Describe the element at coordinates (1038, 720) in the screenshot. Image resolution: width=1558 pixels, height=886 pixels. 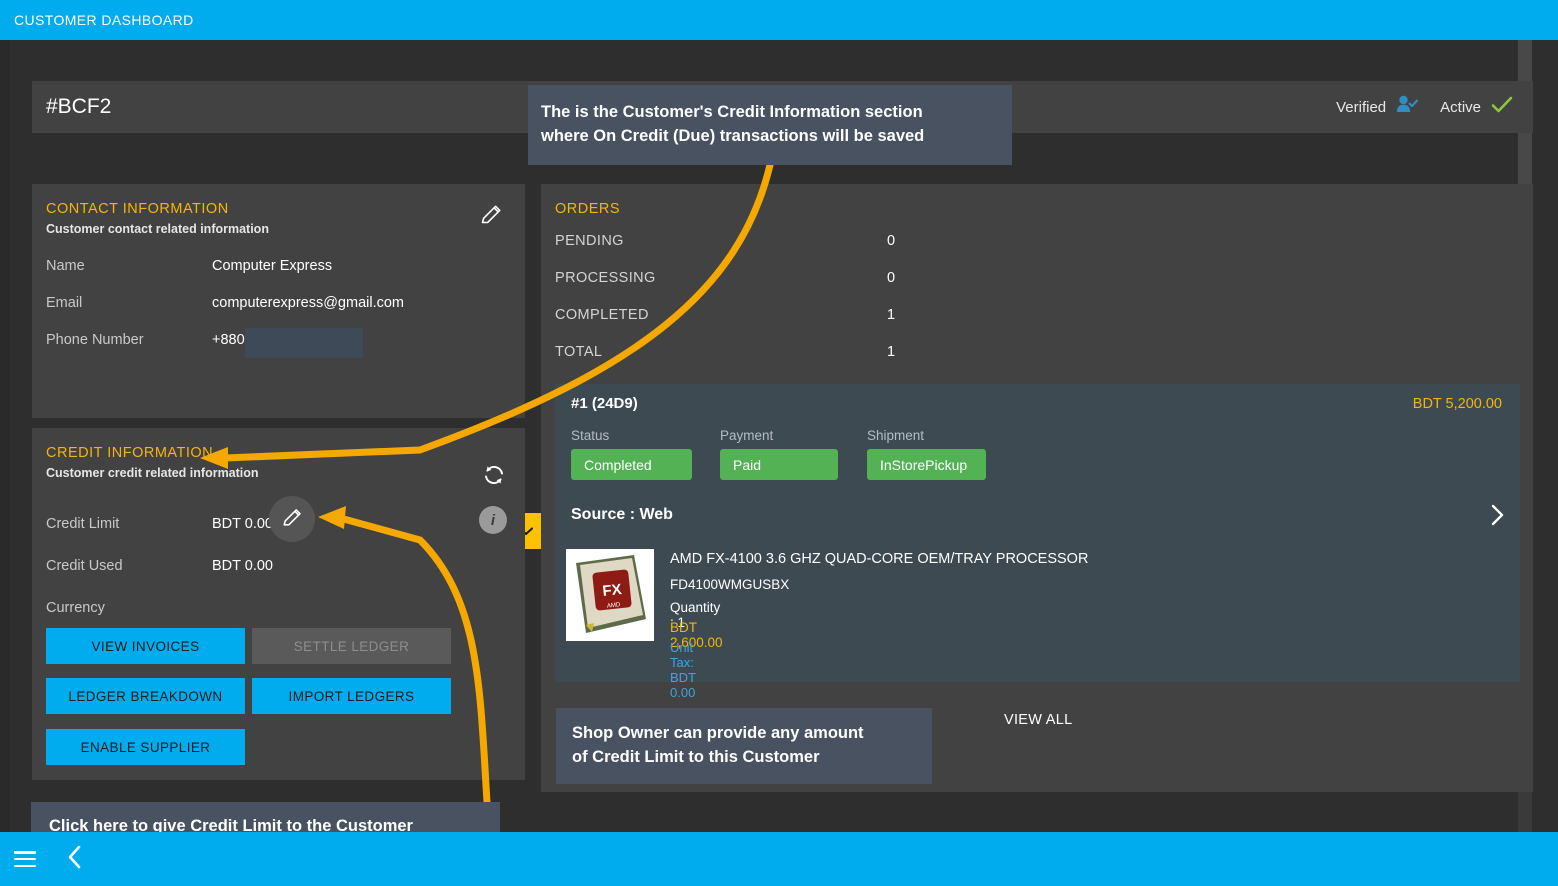
I see `view-all-orders-link: VIEW ALL` at that location.